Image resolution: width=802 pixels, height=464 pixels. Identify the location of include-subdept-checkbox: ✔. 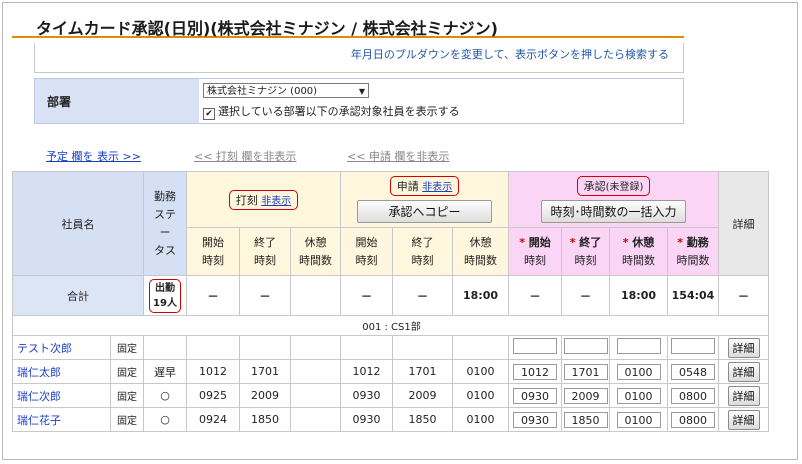
(209, 114).